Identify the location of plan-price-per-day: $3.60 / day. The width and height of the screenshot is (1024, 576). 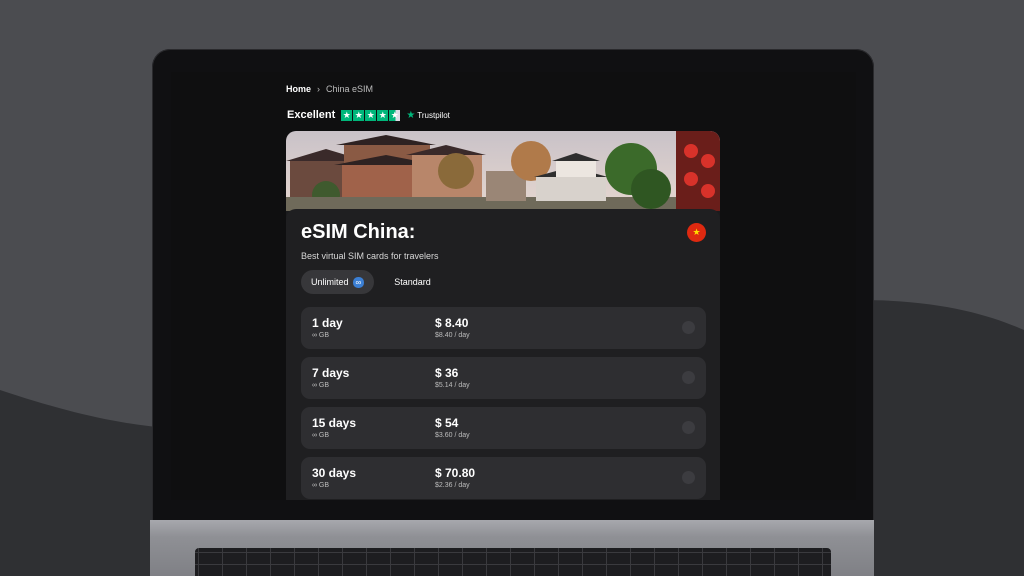
(452, 435).